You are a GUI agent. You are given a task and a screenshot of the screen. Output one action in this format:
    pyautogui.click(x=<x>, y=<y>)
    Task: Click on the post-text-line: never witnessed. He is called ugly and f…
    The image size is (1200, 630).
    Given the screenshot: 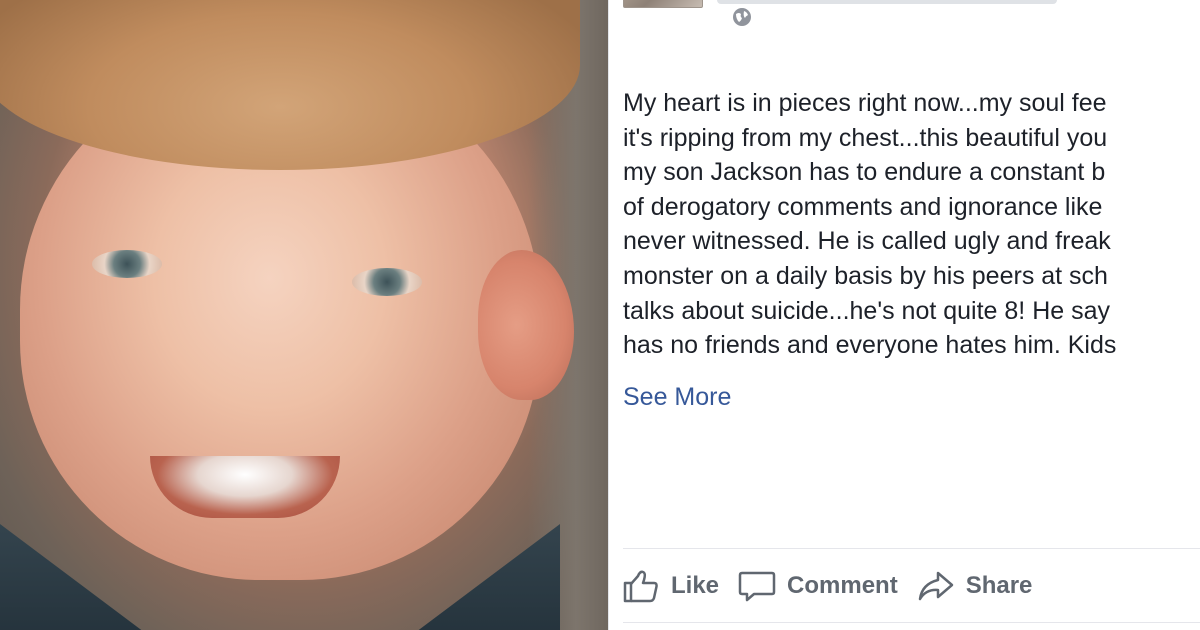 What is the action you would take?
    pyautogui.click(x=867, y=241)
    